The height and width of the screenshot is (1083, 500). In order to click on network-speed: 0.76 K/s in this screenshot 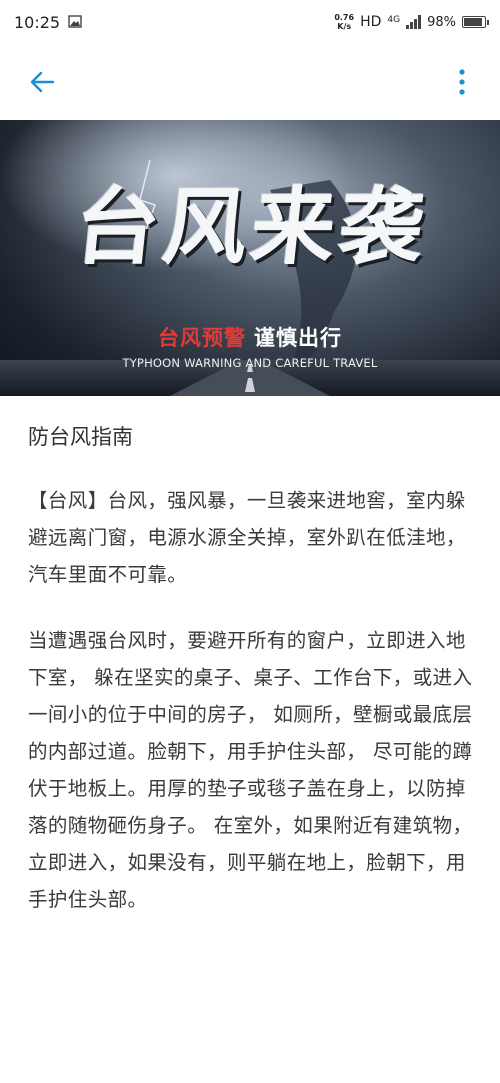, I will do `click(344, 22)`.